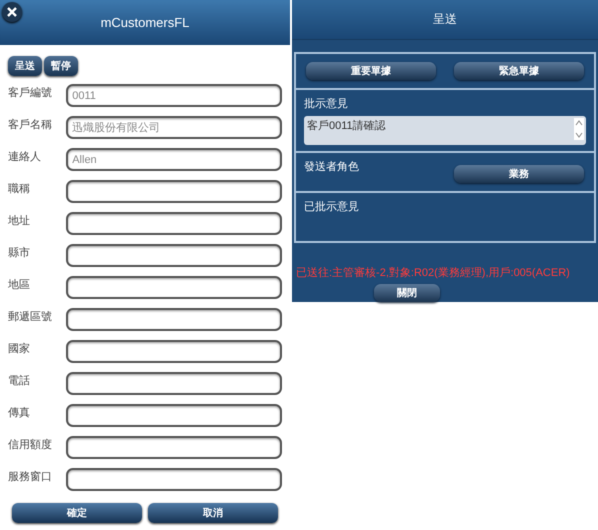  I want to click on input-field: 迅熾股份有限公司, so click(174, 127).